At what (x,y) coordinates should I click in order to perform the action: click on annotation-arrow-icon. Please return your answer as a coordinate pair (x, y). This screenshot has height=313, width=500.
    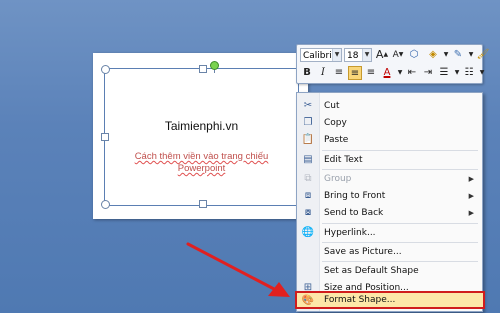
    Looking at the image, I should click on (238, 269).